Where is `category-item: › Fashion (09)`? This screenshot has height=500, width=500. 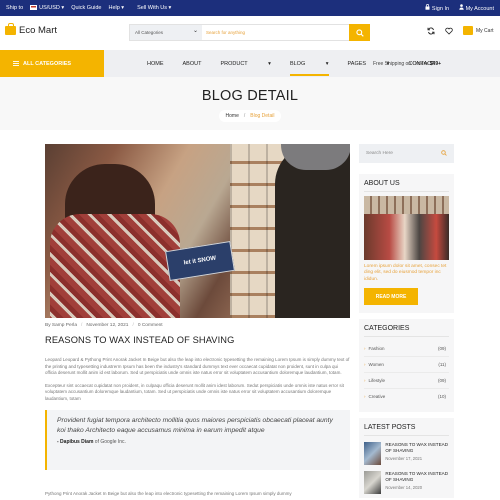 category-item: › Fashion (09) is located at coordinates (406, 349).